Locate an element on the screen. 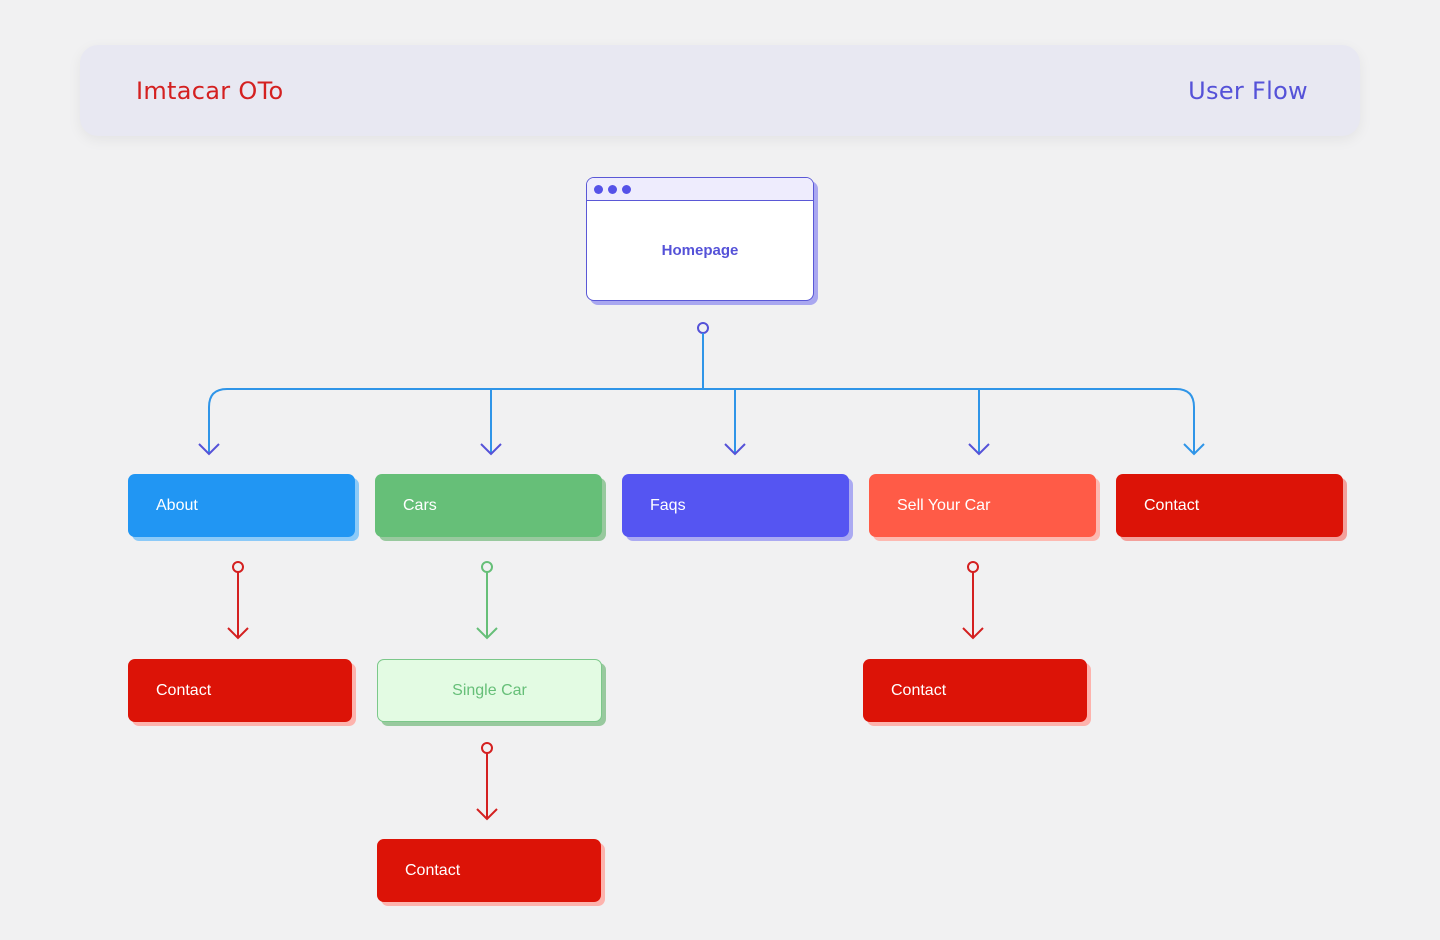 This screenshot has height=940, width=1440. node-label: Sell Your Car is located at coordinates (944, 505).